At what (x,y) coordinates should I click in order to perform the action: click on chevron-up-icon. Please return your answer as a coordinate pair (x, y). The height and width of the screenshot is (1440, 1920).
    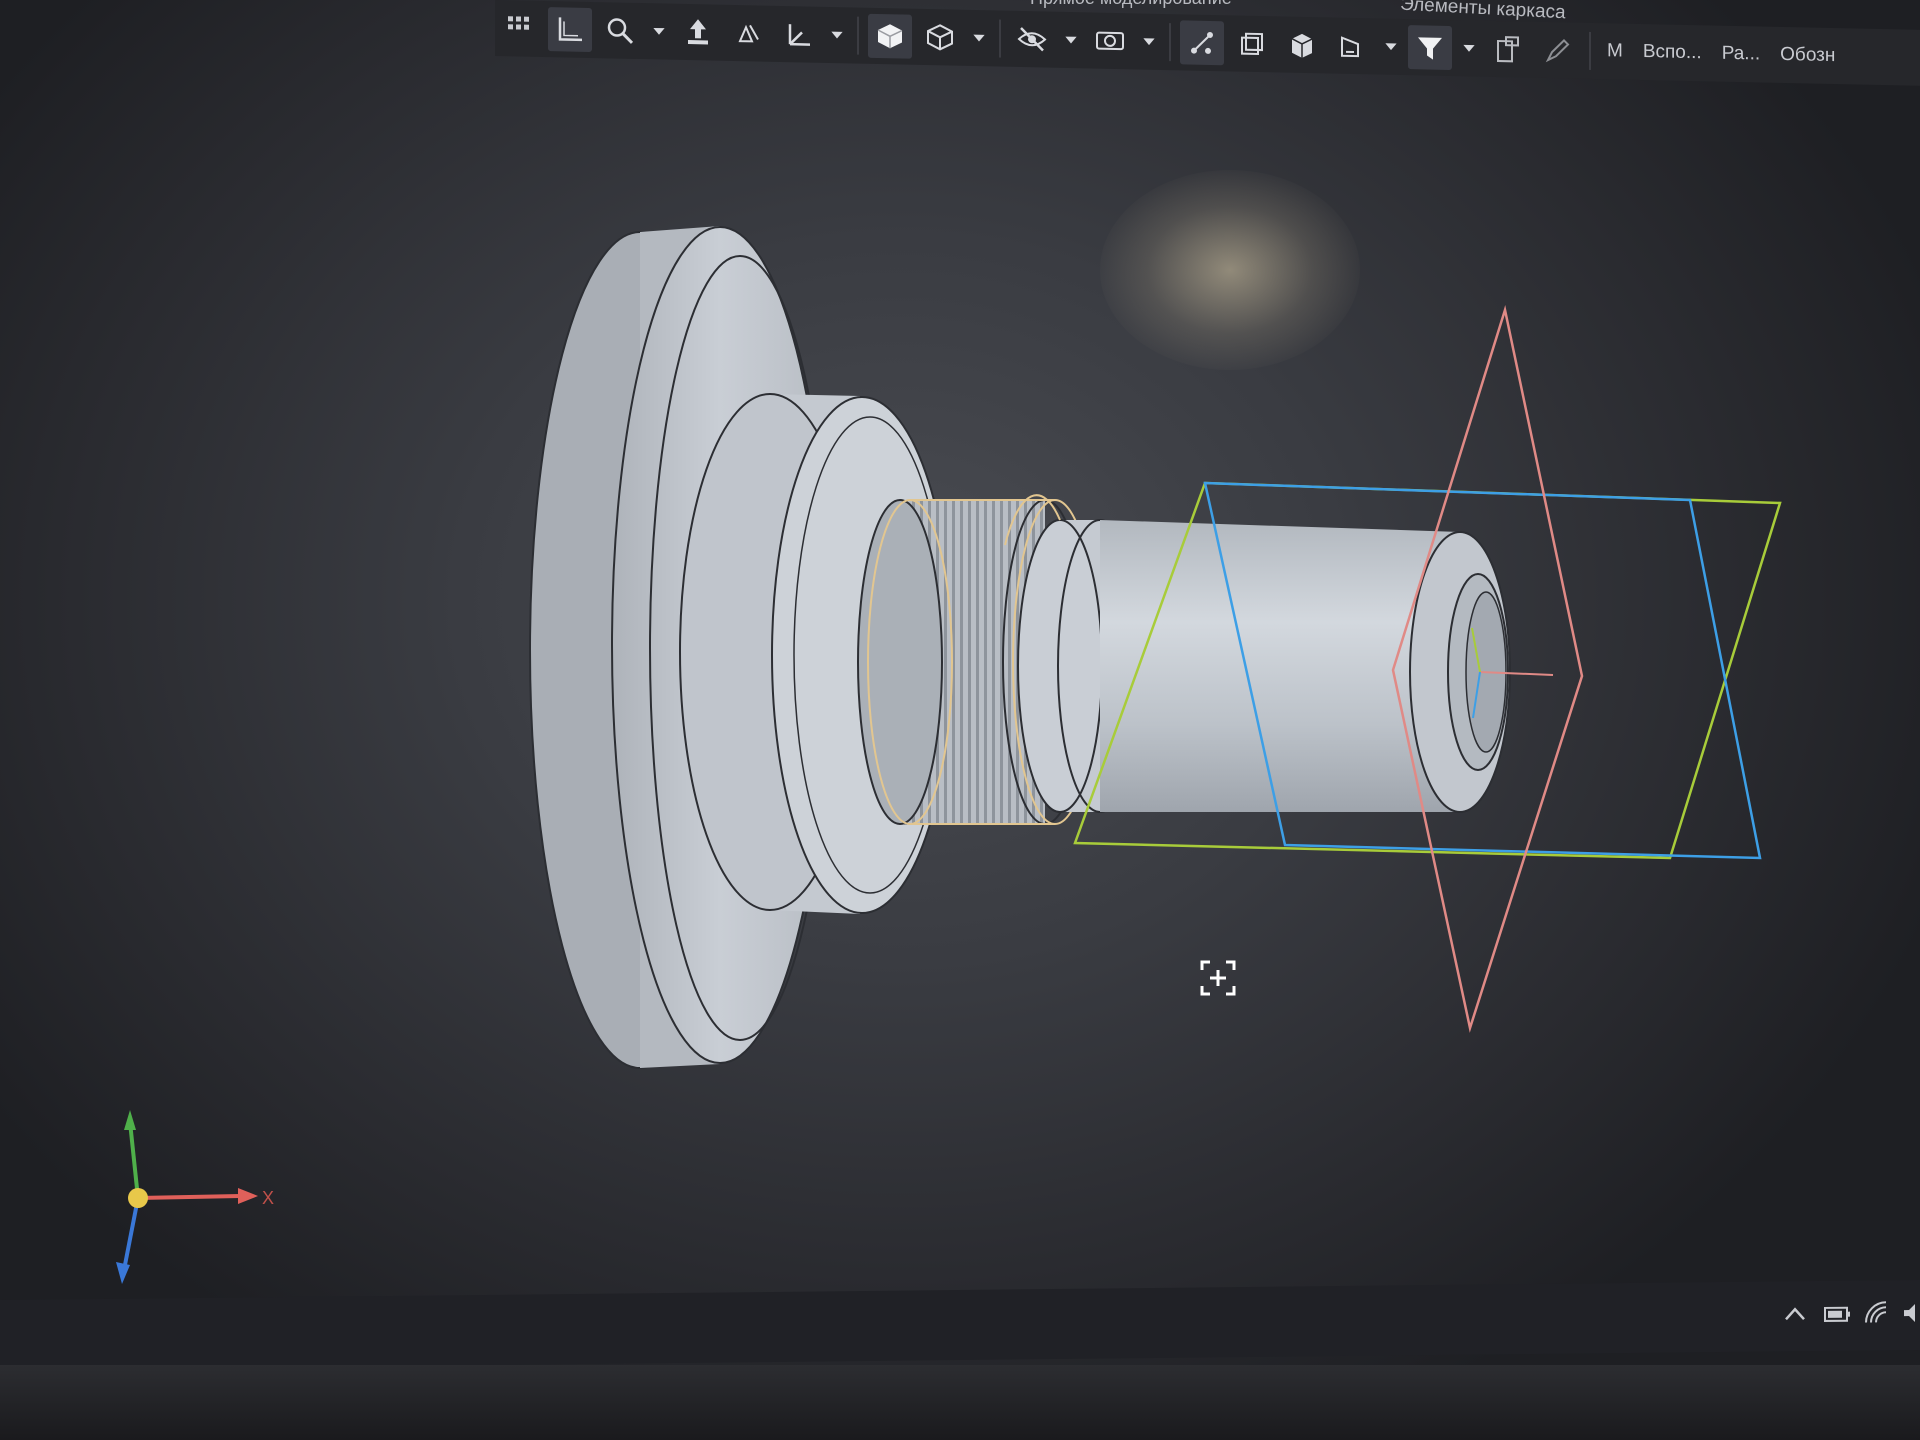
    Looking at the image, I should click on (1795, 1314).